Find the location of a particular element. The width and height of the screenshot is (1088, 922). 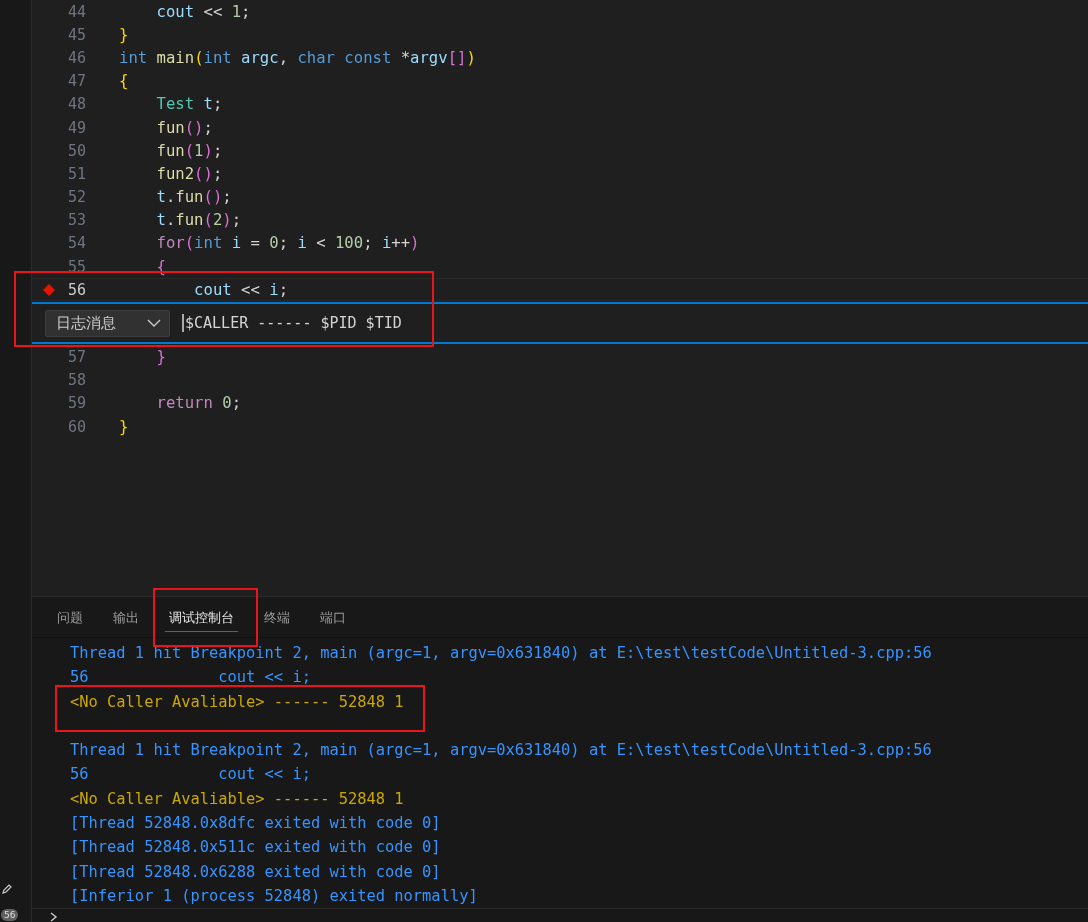

line-number: 53 is located at coordinates (76, 220).